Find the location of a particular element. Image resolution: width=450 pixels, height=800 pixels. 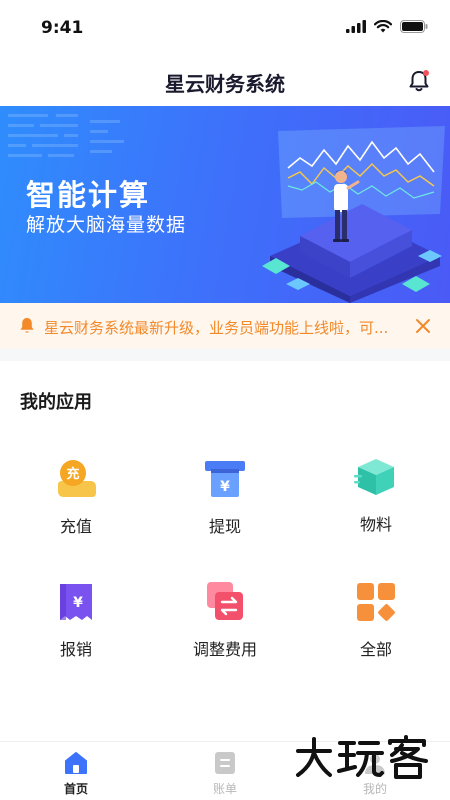

tab-bill: 账单 is located at coordinates (225, 773).